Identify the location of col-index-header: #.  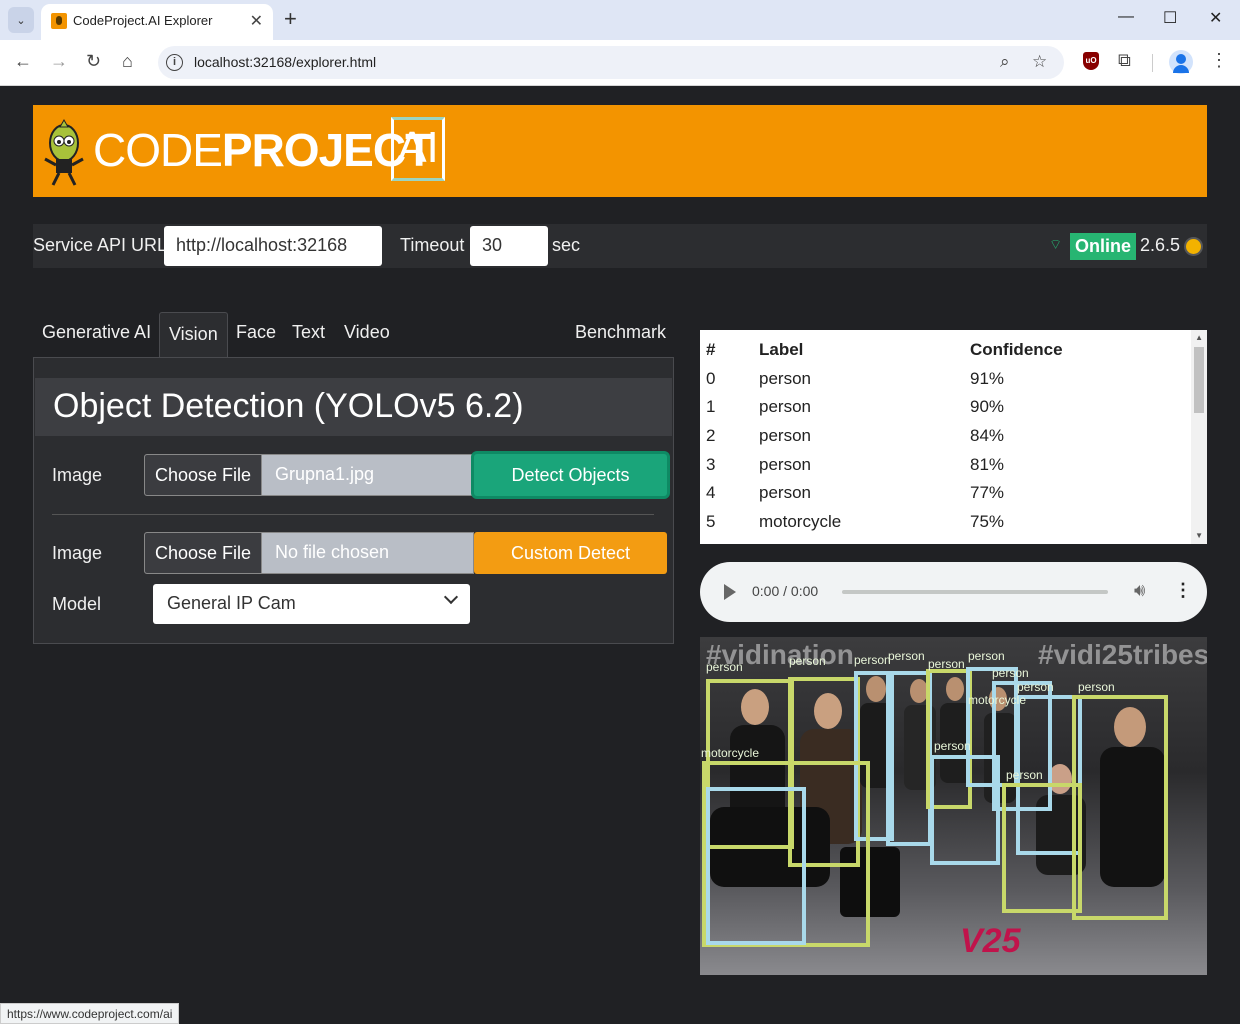
(711, 349).